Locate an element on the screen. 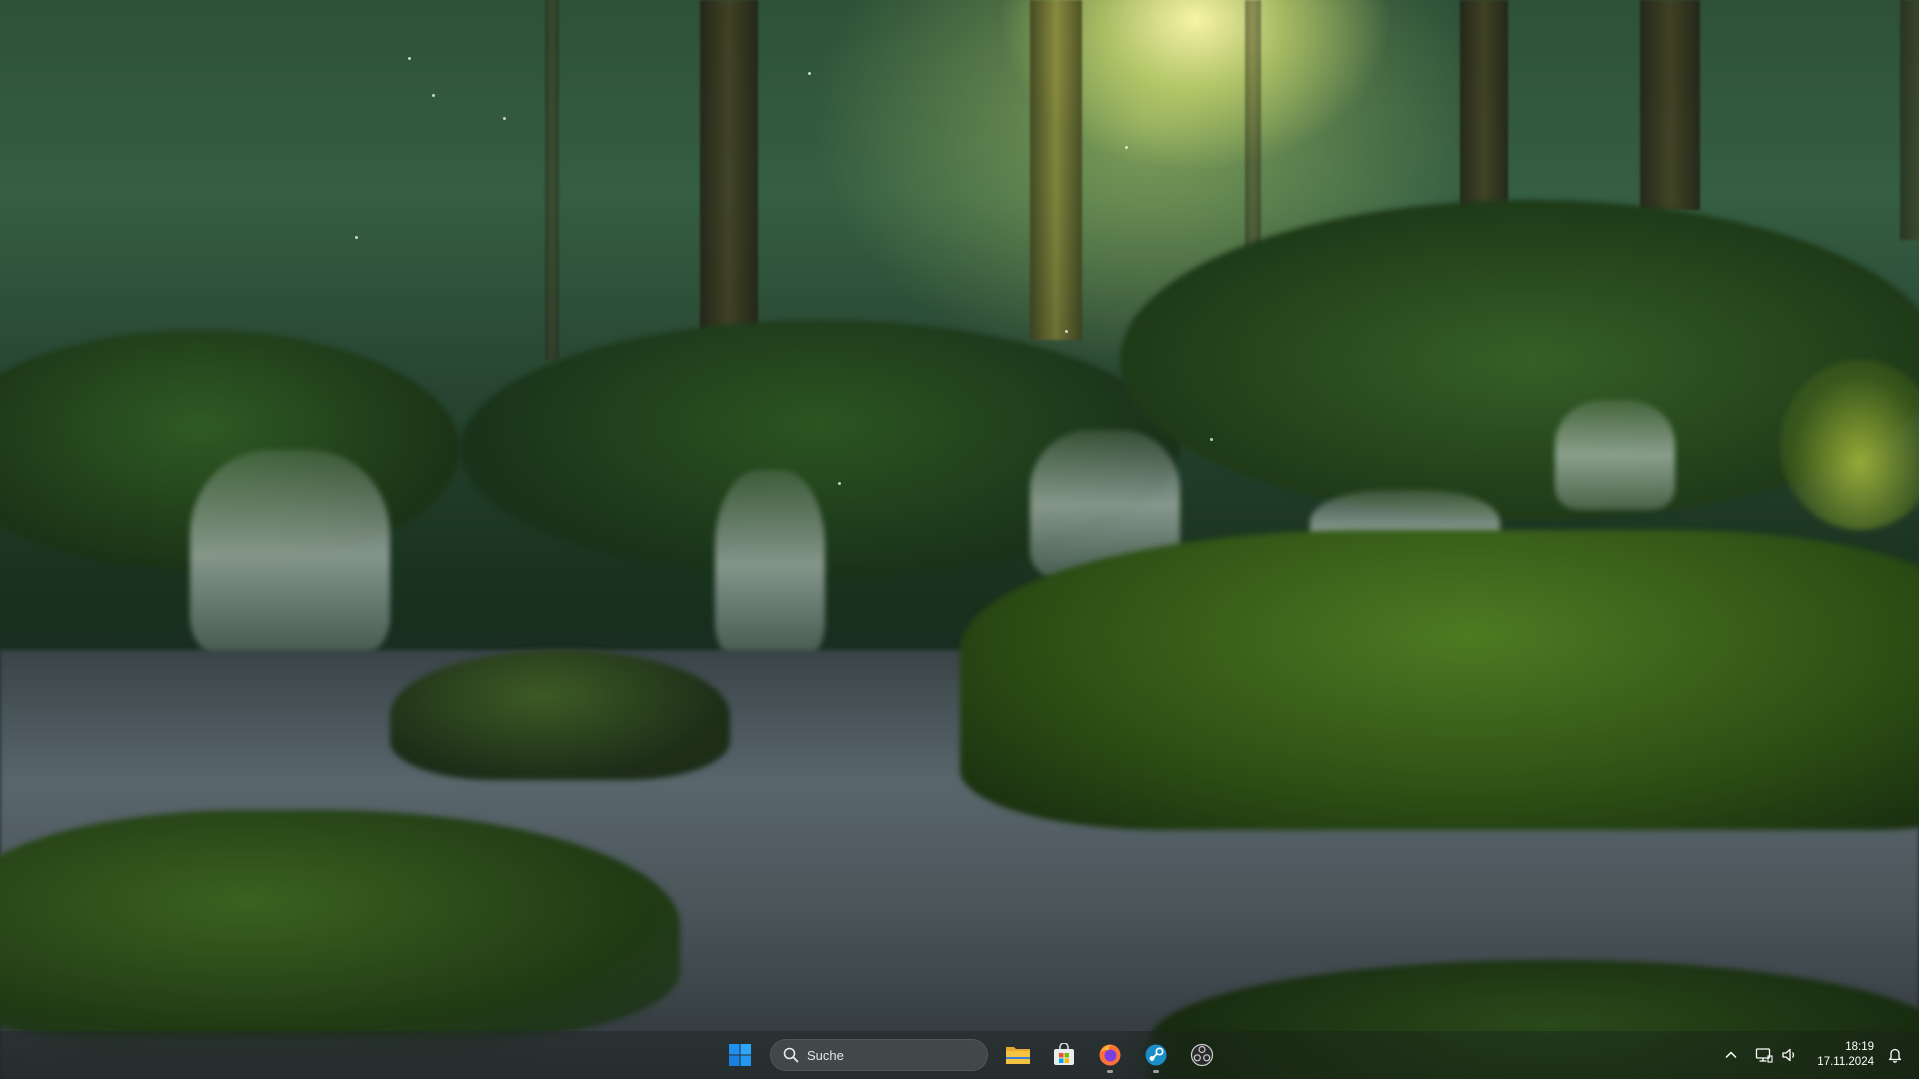  taskbar-search-box: Suche is located at coordinates (879, 1055).